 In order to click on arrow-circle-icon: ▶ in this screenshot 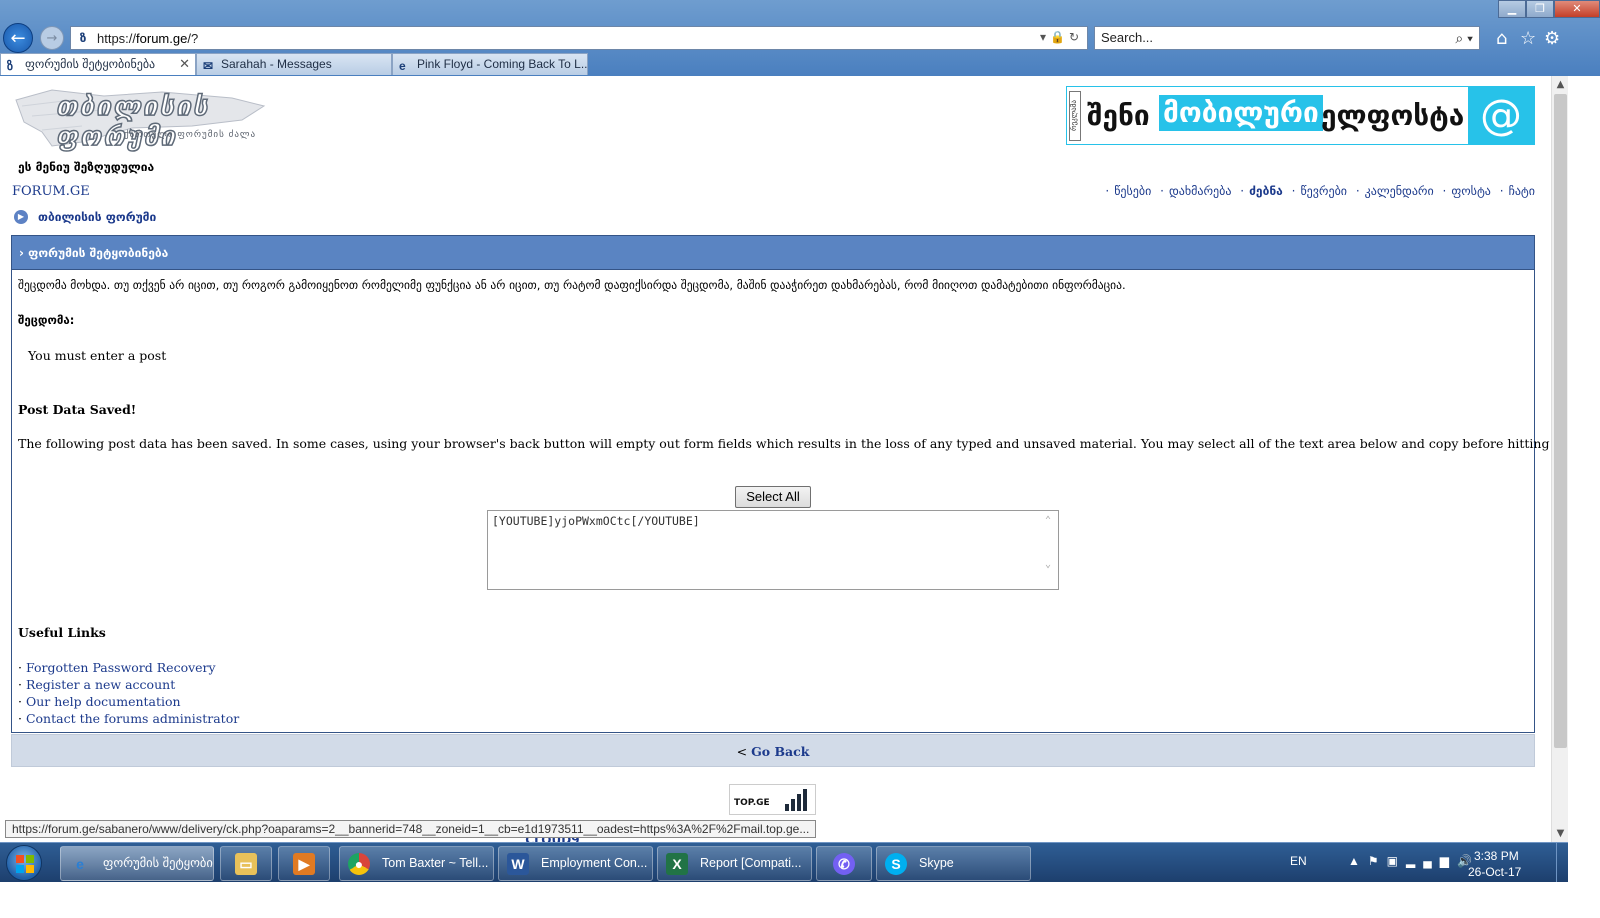, I will do `click(21, 217)`.